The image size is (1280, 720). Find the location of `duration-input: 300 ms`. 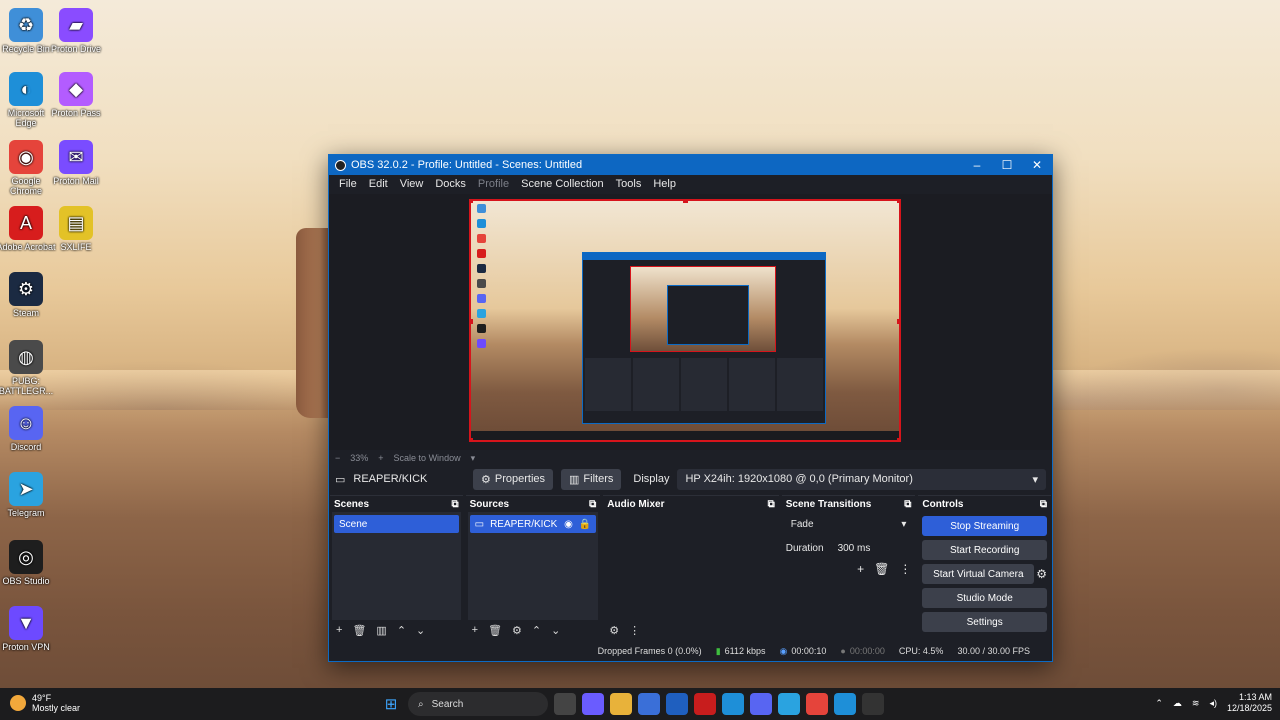

duration-input: 300 ms is located at coordinates (871, 548).